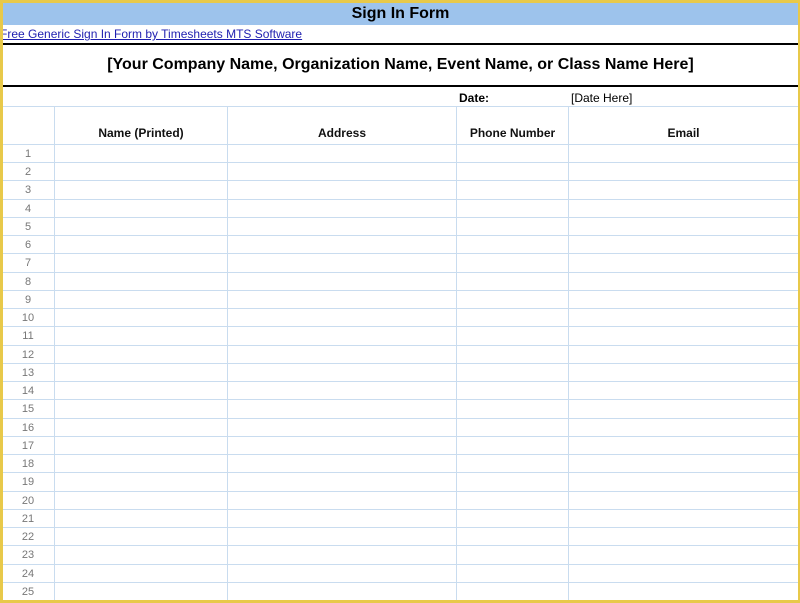  What do you see at coordinates (28, 446) in the screenshot?
I see `row-number: 17` at bounding box center [28, 446].